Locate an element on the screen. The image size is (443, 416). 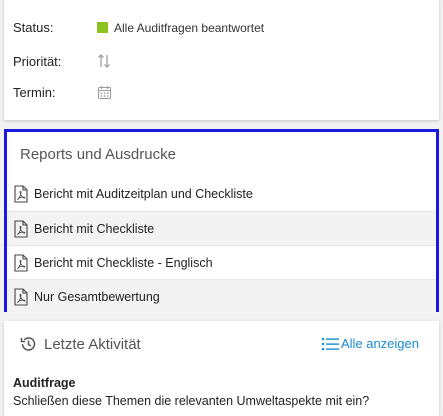
report-item-checkliste-englisch: Bericht mit Checkliste - Englisch is located at coordinates (221, 262).